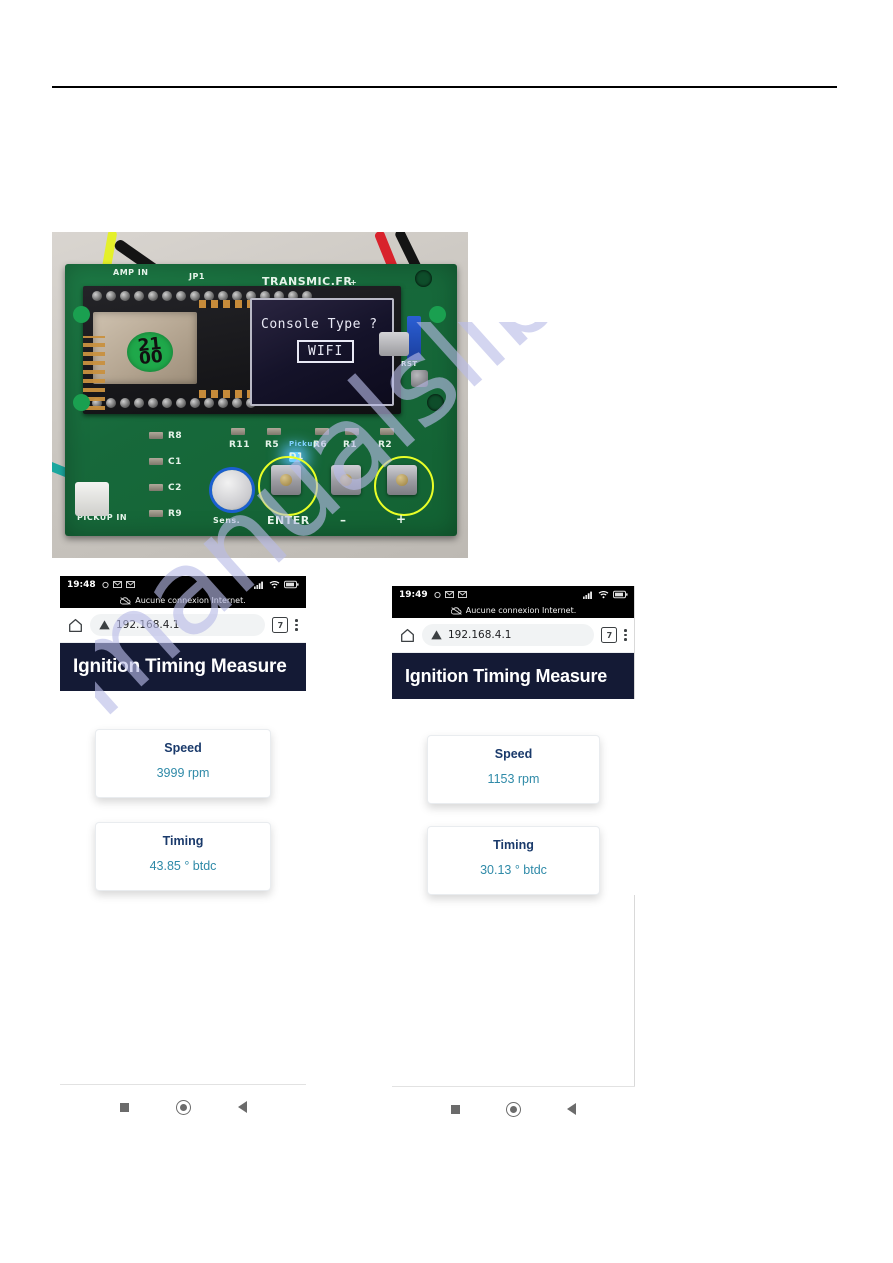 This screenshot has height=1263, width=893. Describe the element at coordinates (239, 445) in the screenshot. I see `silk-r11: R11` at that location.